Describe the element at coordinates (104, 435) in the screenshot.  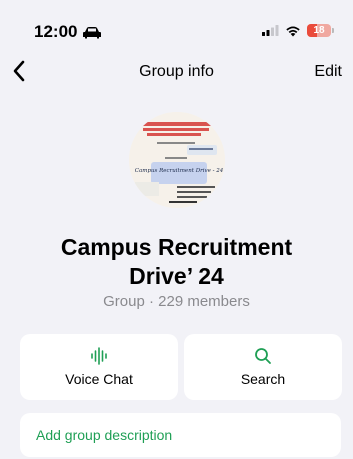
I see `add-group-description-label: Add group description` at that location.